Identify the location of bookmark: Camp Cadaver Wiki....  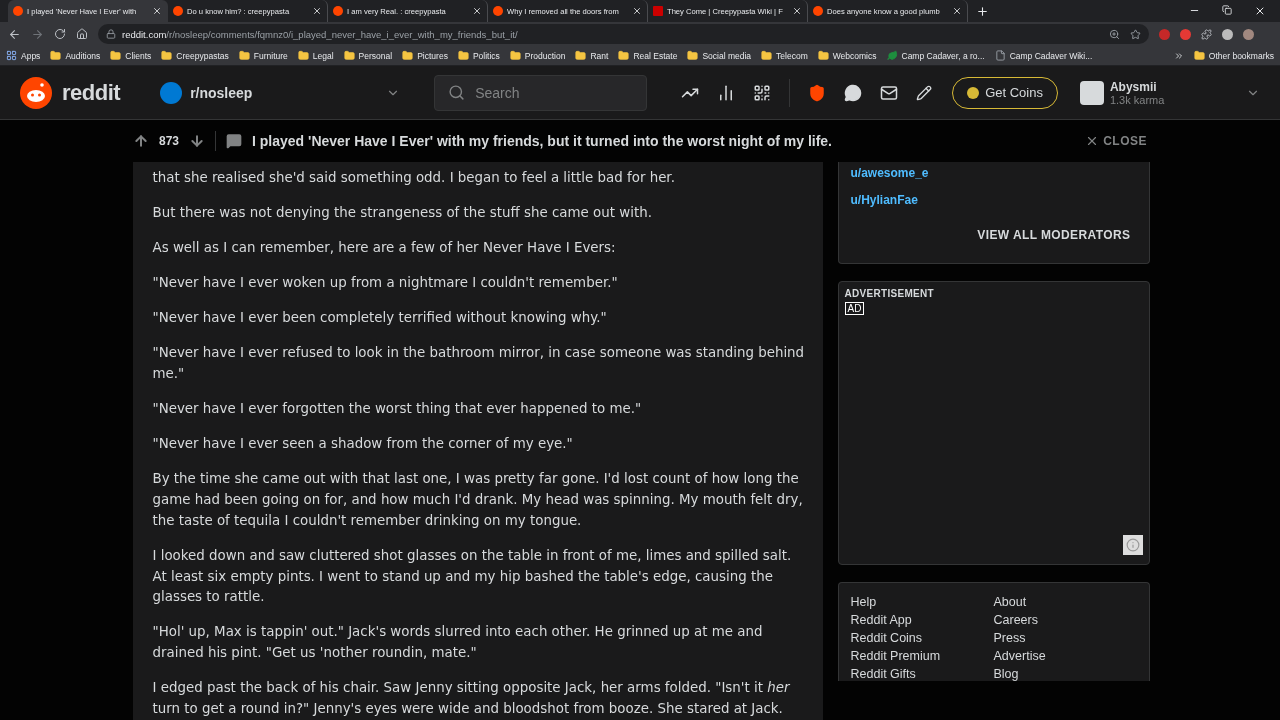
(1043, 55).